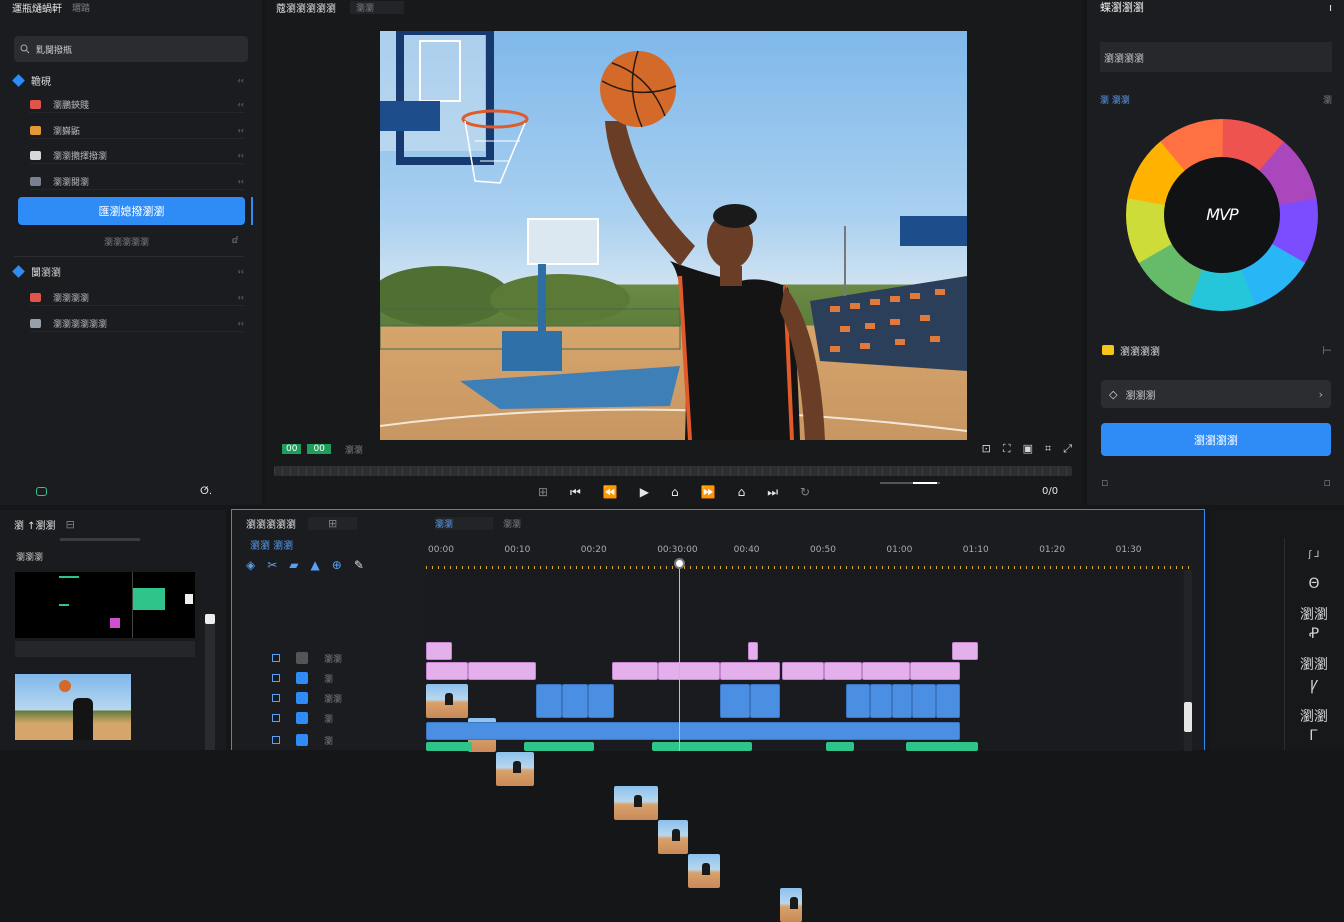  I want to click on tool-item: Ꮁ, so click(1314, 736).